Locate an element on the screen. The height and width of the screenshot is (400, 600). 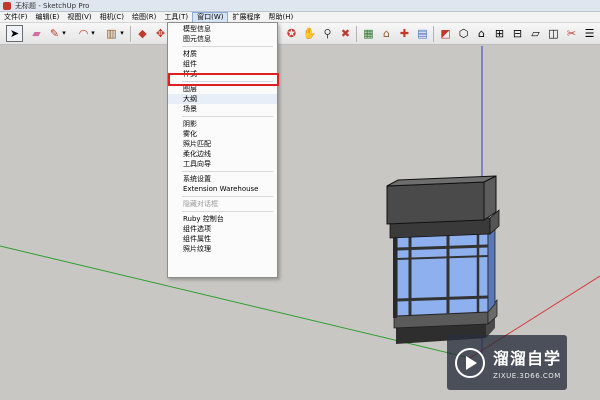
components-icon: ▦ is located at coordinates (368, 33).